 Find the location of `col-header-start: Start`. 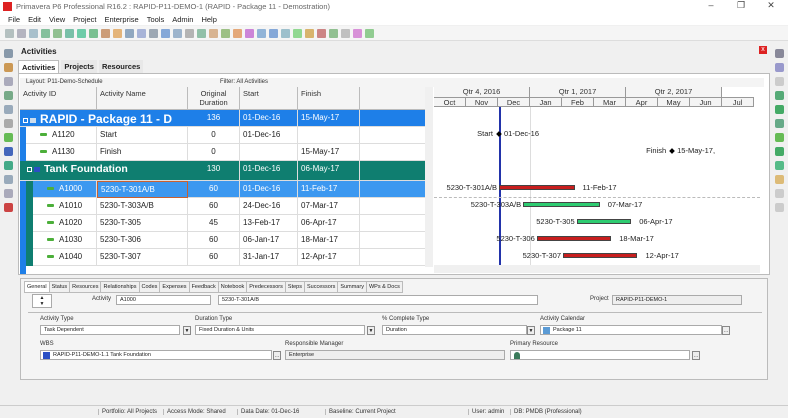

col-header-start: Start is located at coordinates (269, 98).